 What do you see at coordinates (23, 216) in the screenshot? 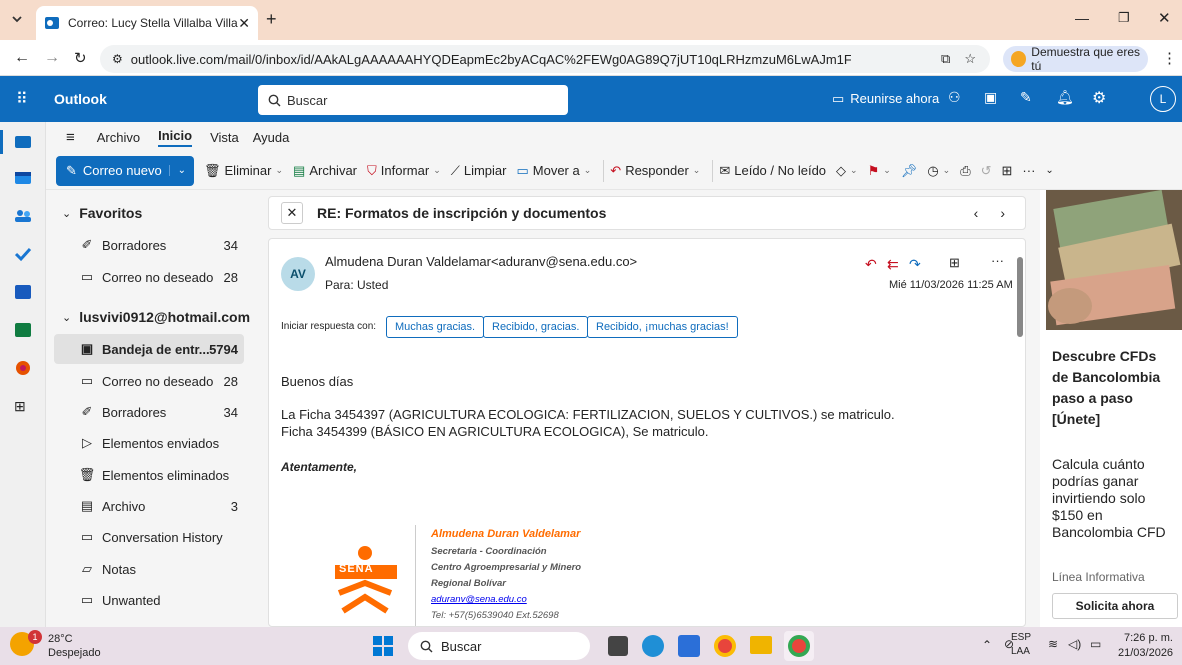
I see `people-icon` at bounding box center [23, 216].